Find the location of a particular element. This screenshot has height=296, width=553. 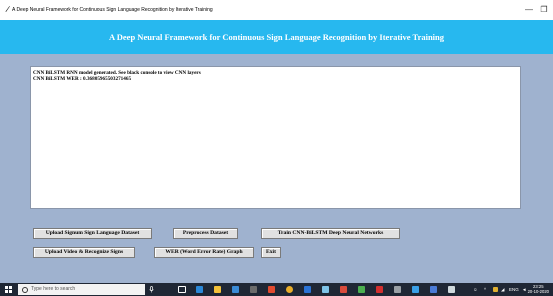

volume-icon: ◄ is located at coordinates (524, 289).